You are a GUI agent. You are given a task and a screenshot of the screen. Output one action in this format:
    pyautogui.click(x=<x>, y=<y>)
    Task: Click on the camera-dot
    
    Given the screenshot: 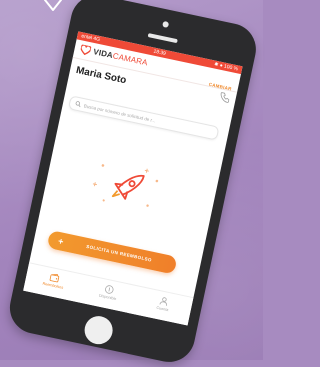 What is the action you would take?
    pyautogui.click(x=166, y=24)
    